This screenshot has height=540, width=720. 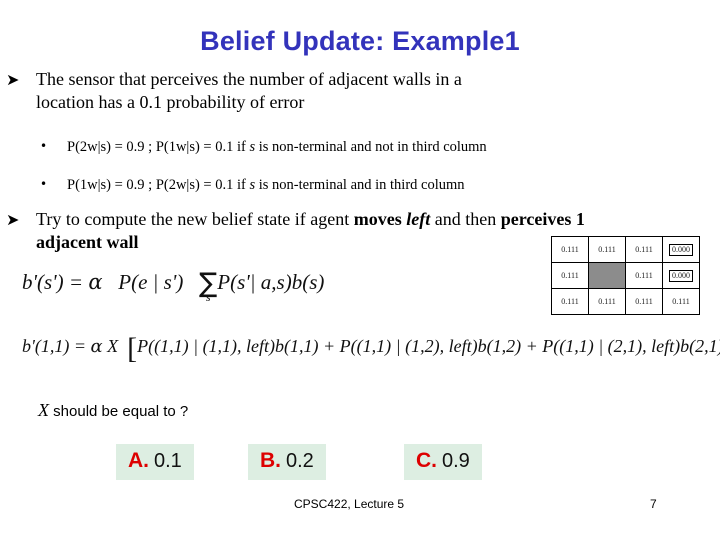 I want to click on eq1-alpha: α, so click(x=95, y=282).